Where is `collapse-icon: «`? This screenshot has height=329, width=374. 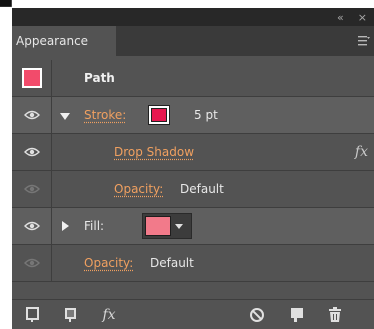 collapse-icon: « is located at coordinates (340, 17).